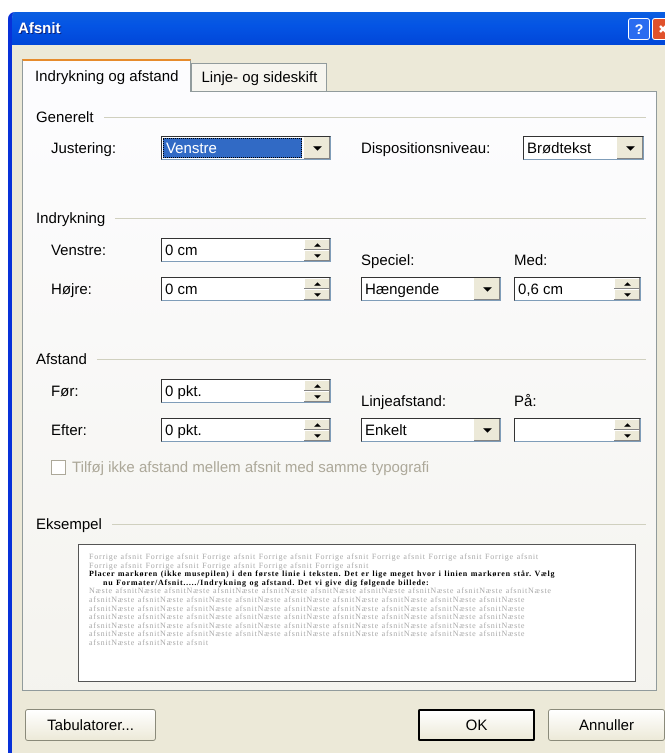 This screenshot has width=665, height=753. I want to click on preview-text: Forrige afsnit Forrige afsnit Forrige afsnit Forrige afsnit Forrige afsnit Forrige afsnit Forrige afsnit Forrige afsnit Forrige afsnit Forrige afsnit Forrige afsnit Forrige afsnit Forrige afsnit, so click(314, 561).